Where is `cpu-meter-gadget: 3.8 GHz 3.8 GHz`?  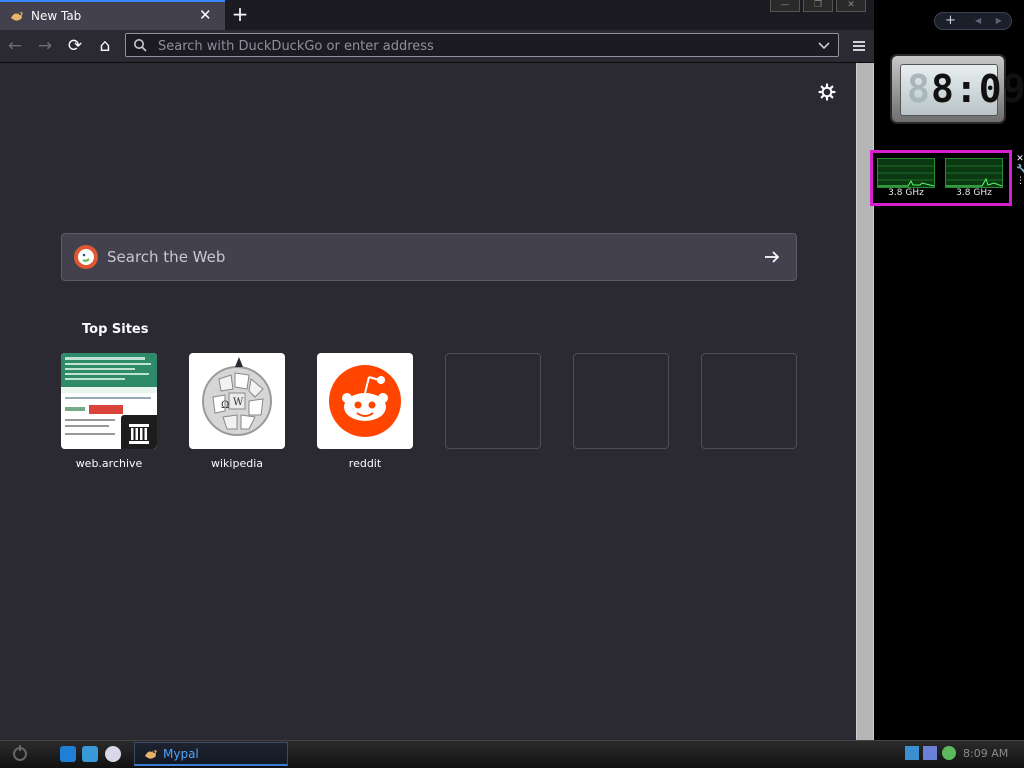 cpu-meter-gadget: 3.8 GHz 3.8 GHz is located at coordinates (941, 178).